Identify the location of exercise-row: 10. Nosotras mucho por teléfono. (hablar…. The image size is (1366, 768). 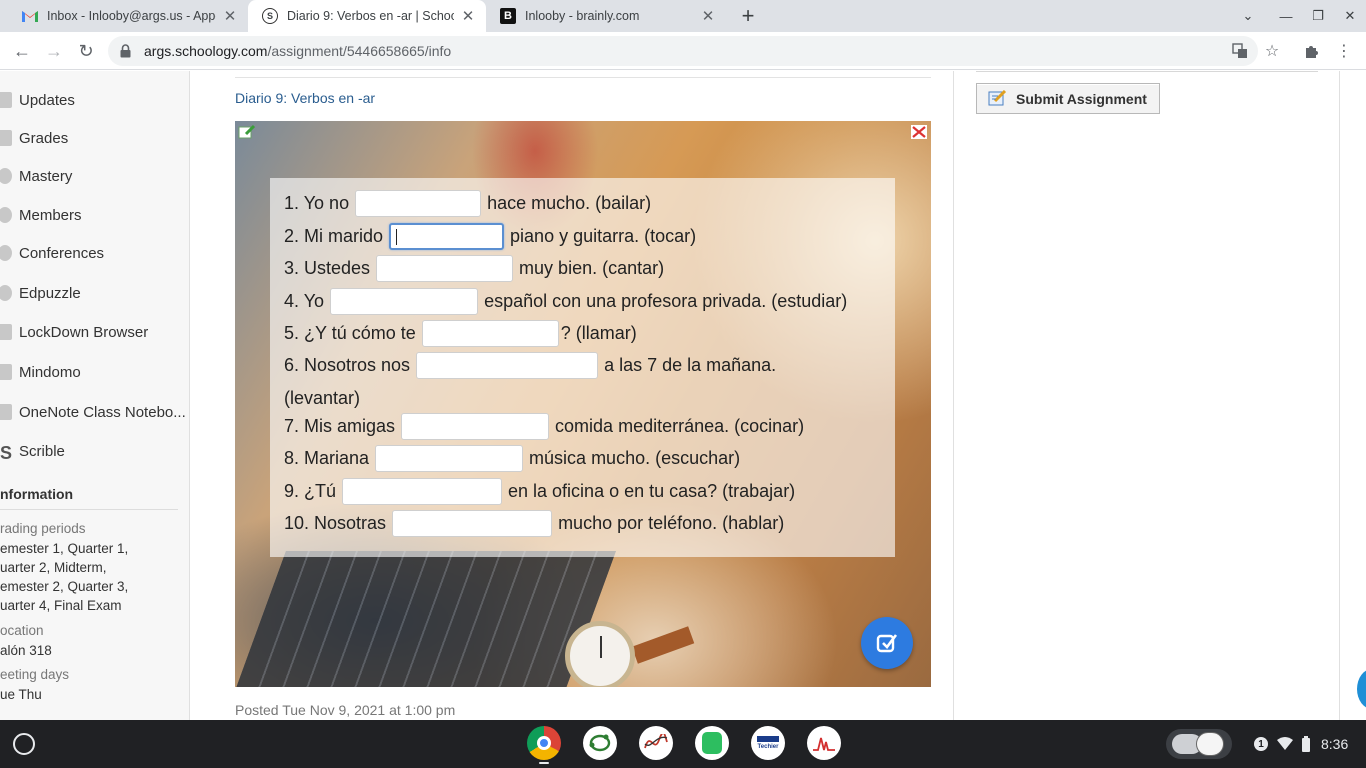
(534, 523).